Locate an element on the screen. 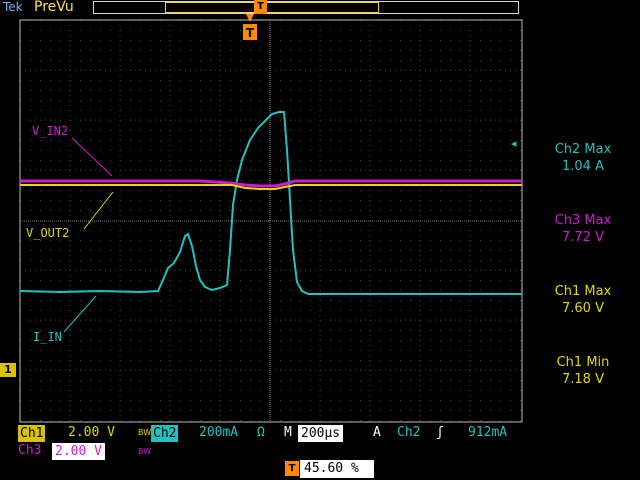  trigger-slope-icon: ʃ is located at coordinates (440, 432).